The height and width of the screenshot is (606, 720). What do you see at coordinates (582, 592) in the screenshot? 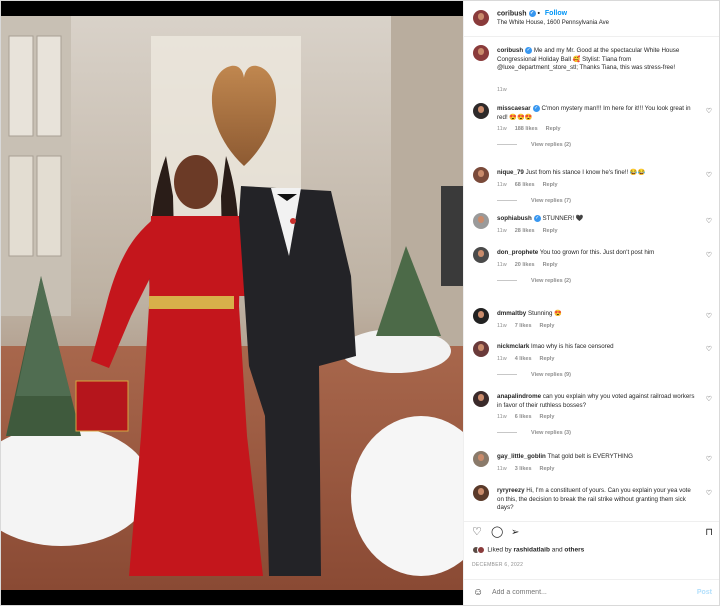
I see `add-comment-input` at bounding box center [582, 592].